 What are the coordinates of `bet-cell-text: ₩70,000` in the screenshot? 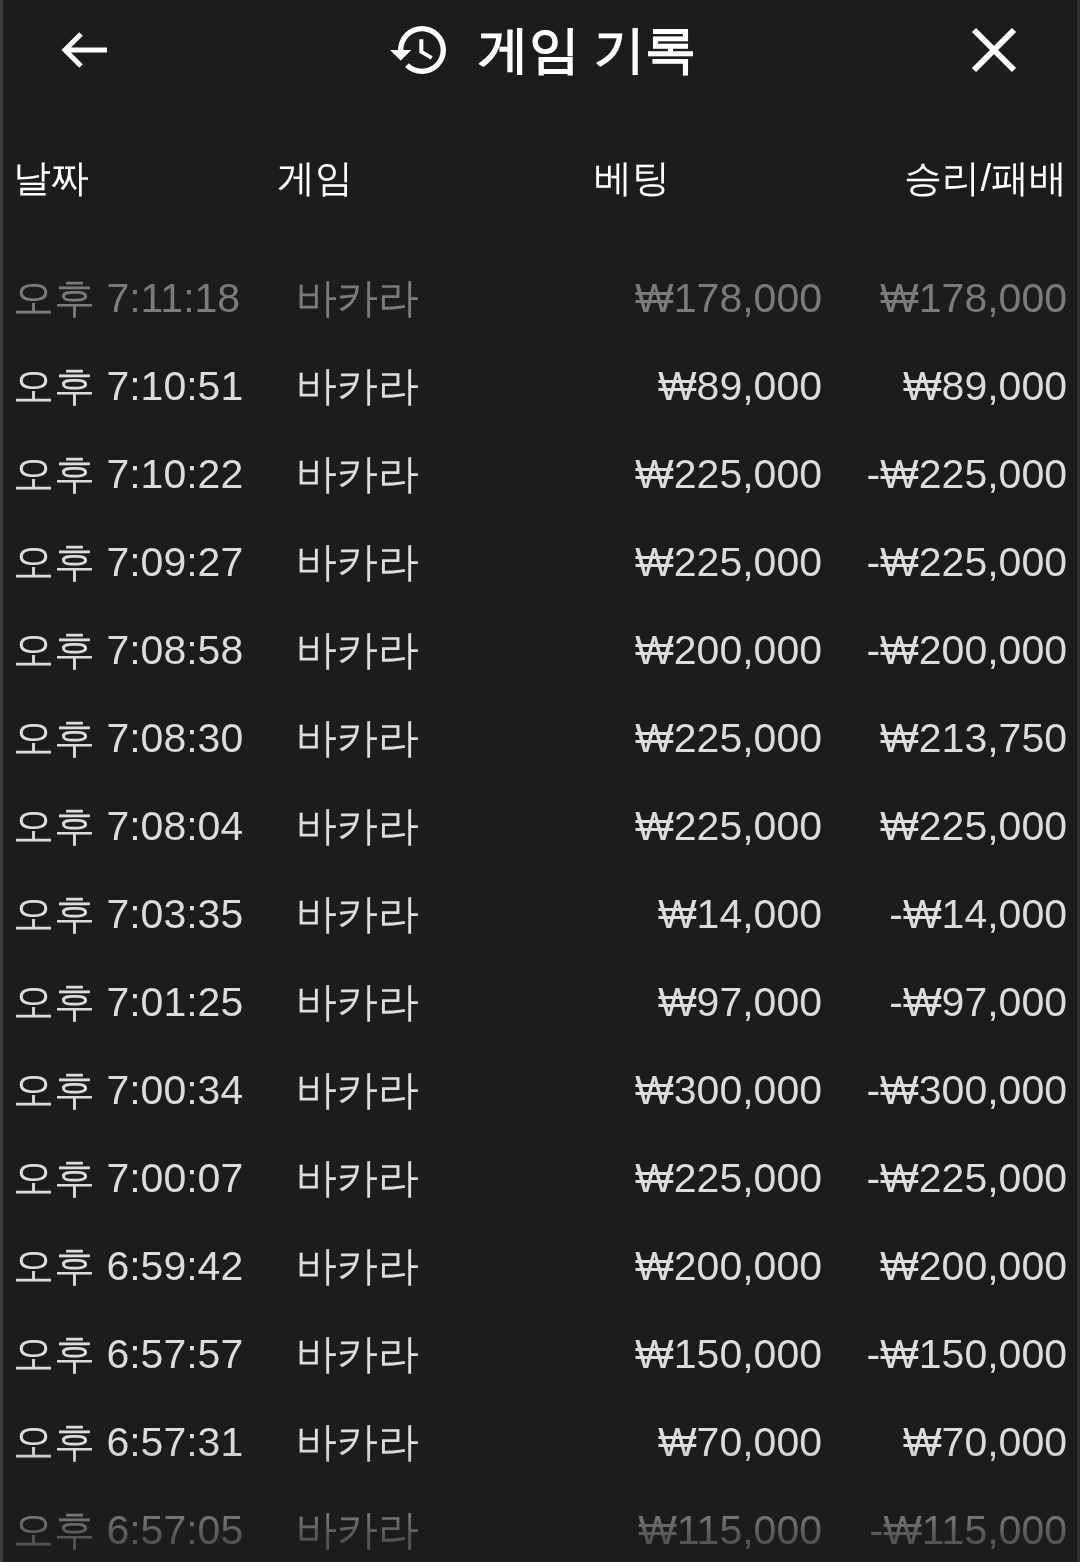 It's located at (739, 1442).